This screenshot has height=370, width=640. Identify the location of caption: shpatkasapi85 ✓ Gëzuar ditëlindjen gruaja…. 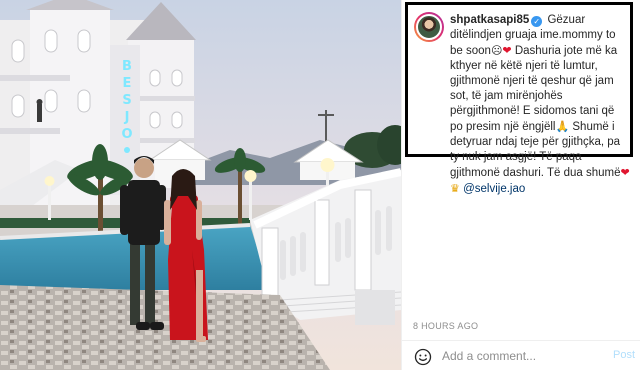
(540, 105).